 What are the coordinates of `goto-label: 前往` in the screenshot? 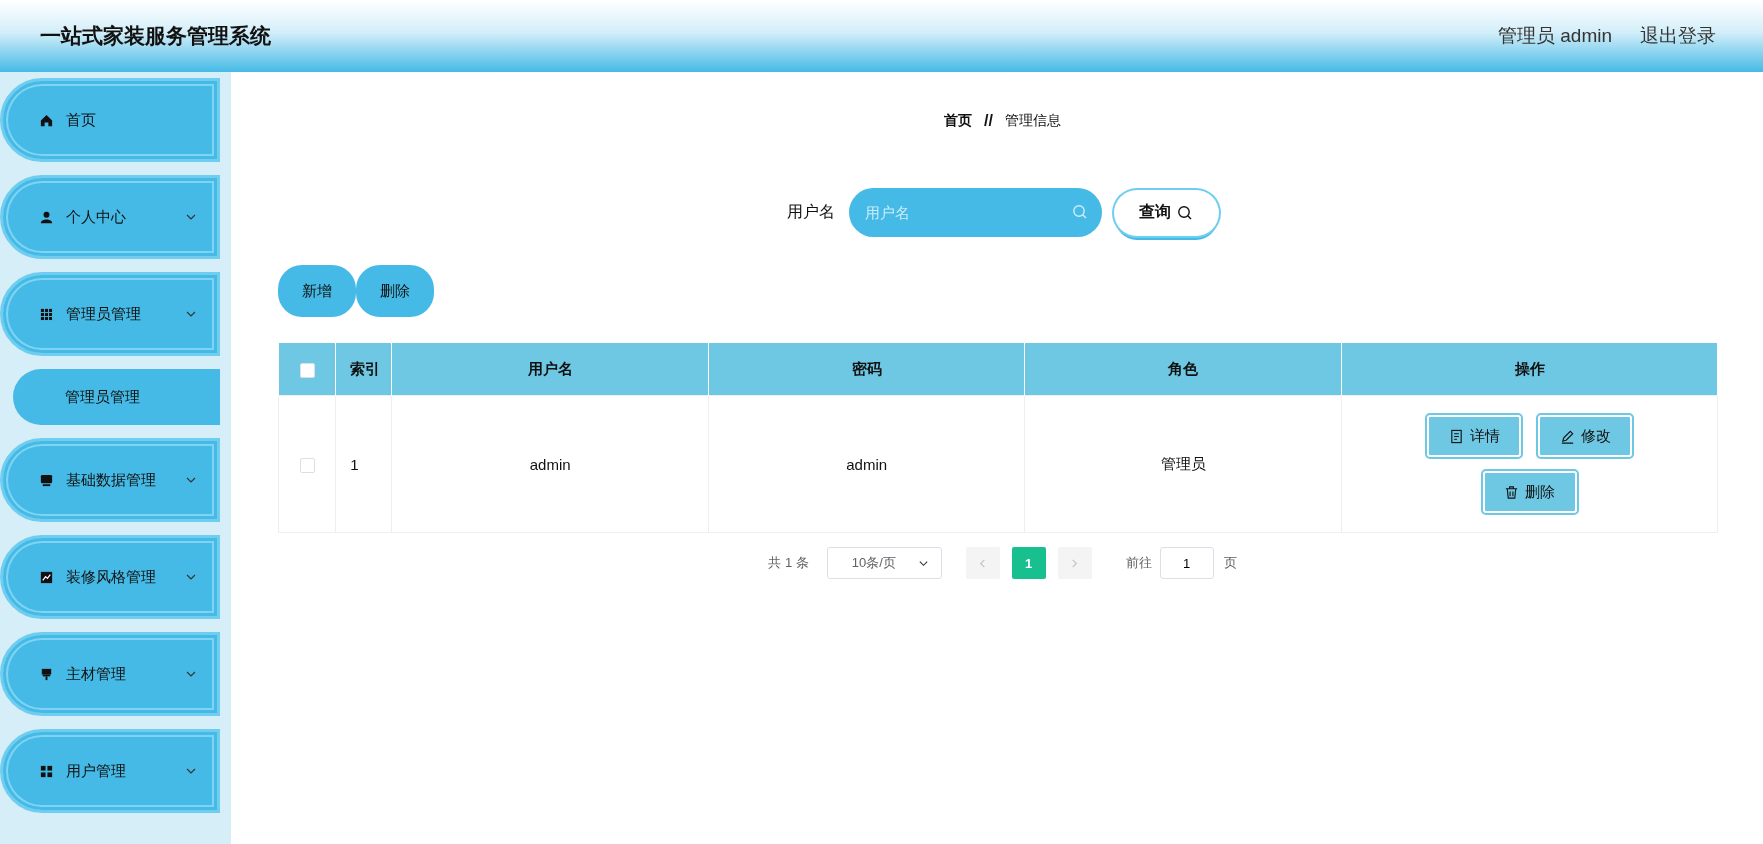 It's located at (1138, 563).